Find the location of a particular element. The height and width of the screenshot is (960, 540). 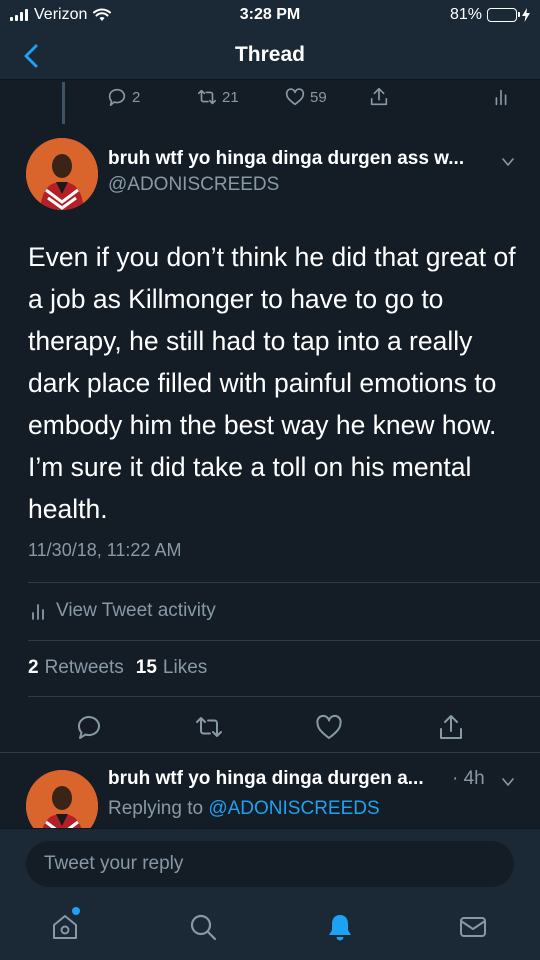

prev-retweet-button: 21 is located at coordinates (217, 97).